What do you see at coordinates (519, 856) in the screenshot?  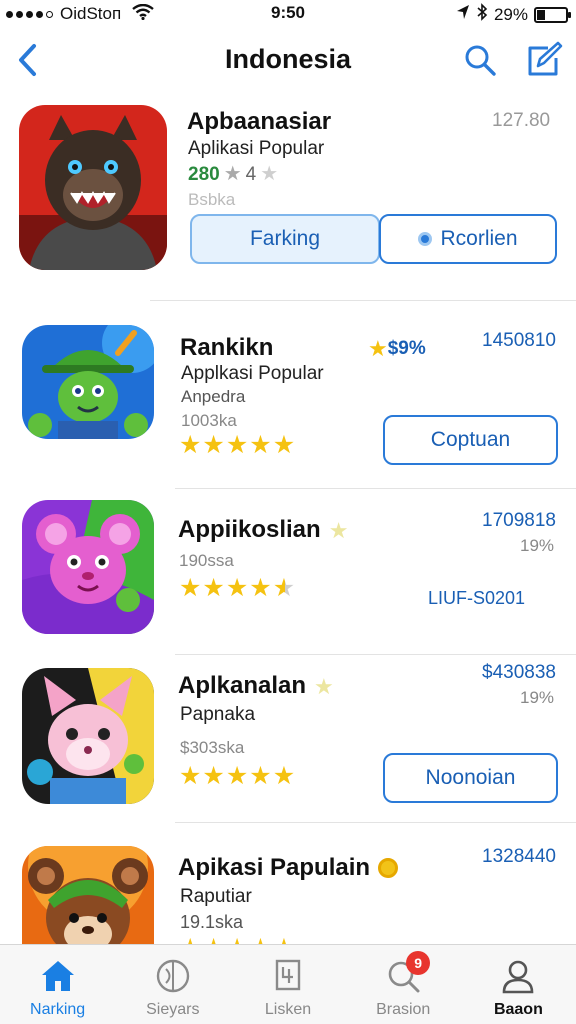 I see `app-number: 1328440` at bounding box center [519, 856].